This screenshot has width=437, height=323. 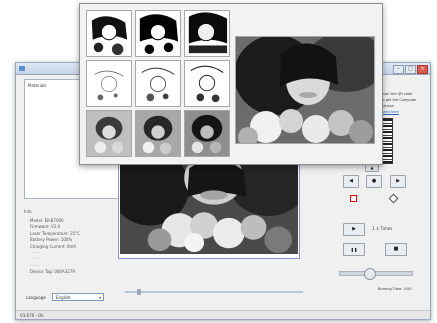 I want to click on chevron-down-icon: ▾, so click(x=99, y=297).